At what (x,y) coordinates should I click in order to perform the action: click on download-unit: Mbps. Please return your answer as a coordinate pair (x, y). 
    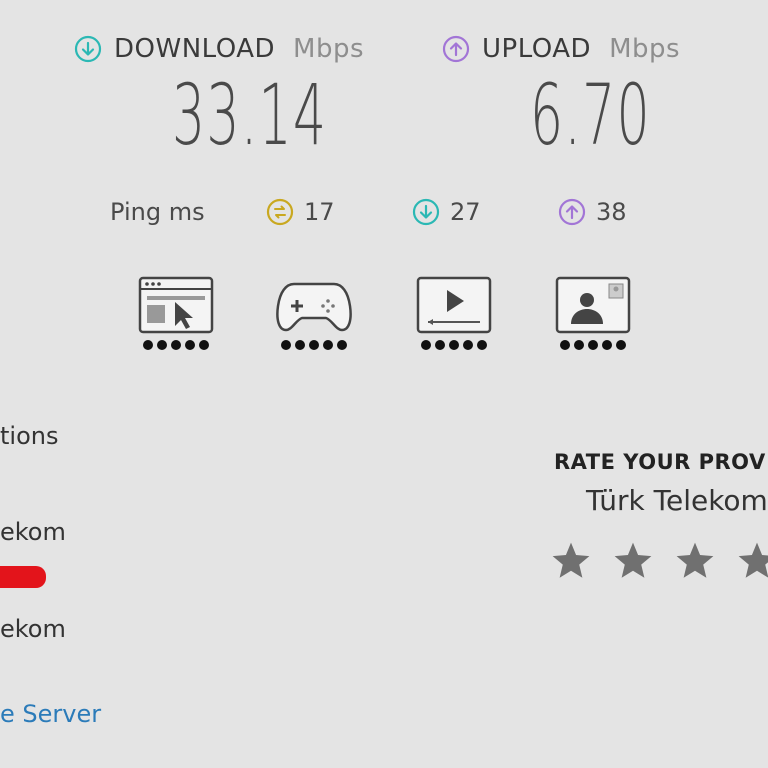
    Looking at the image, I should click on (329, 49).